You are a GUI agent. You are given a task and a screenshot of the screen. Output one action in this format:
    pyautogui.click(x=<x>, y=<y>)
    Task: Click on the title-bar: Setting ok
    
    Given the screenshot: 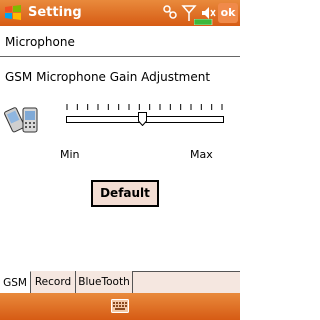 What is the action you would take?
    pyautogui.click(x=120, y=13)
    